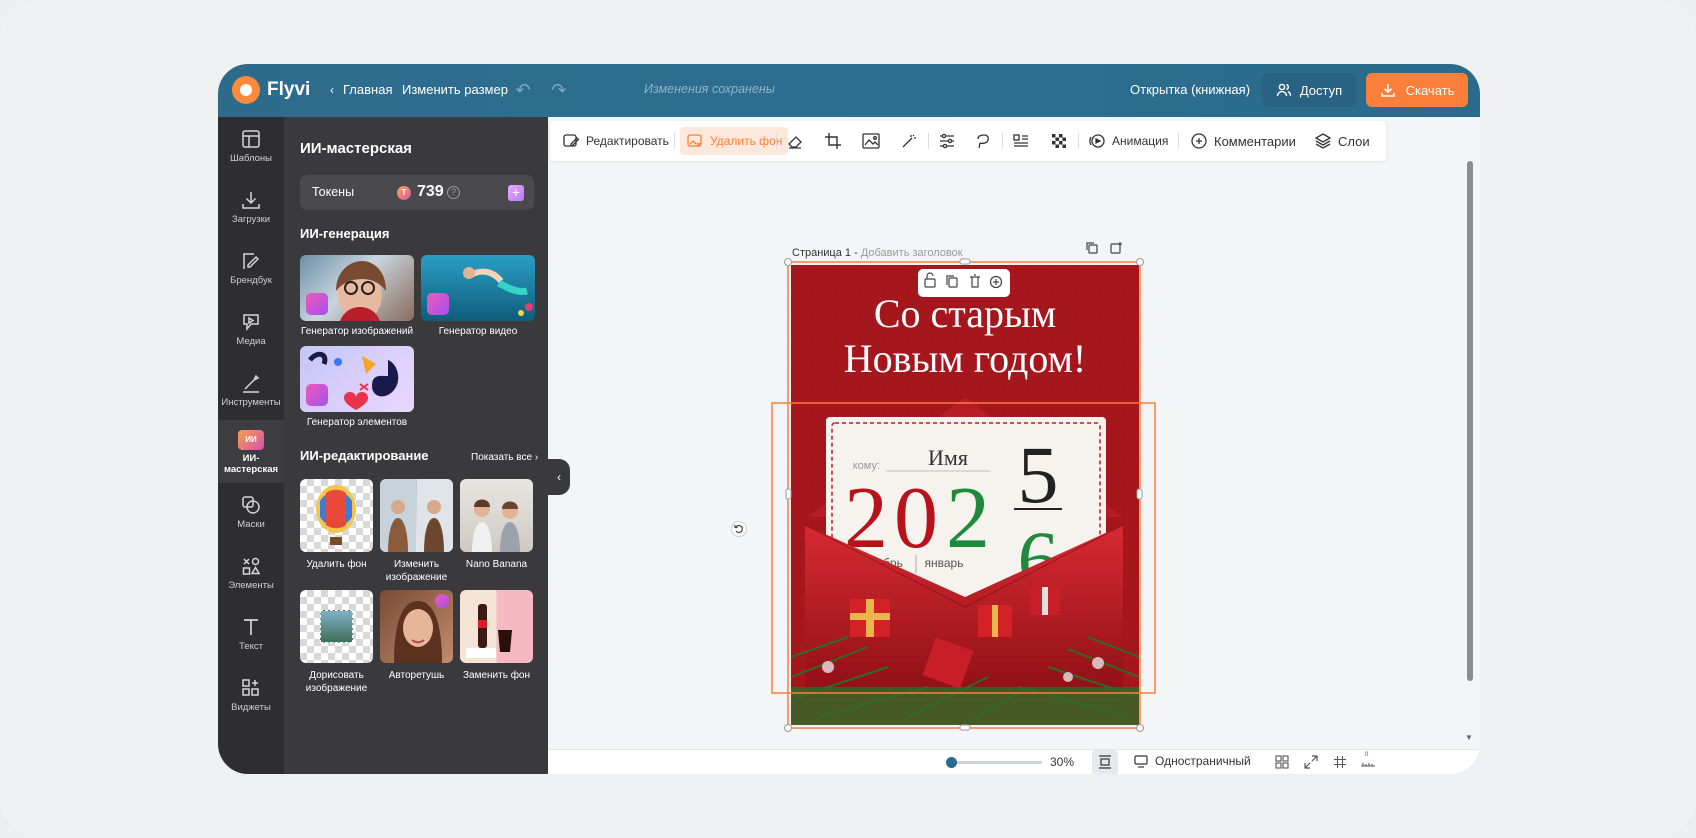  What do you see at coordinates (333, 192) in the screenshot?
I see `tokens-label: Токены` at bounding box center [333, 192].